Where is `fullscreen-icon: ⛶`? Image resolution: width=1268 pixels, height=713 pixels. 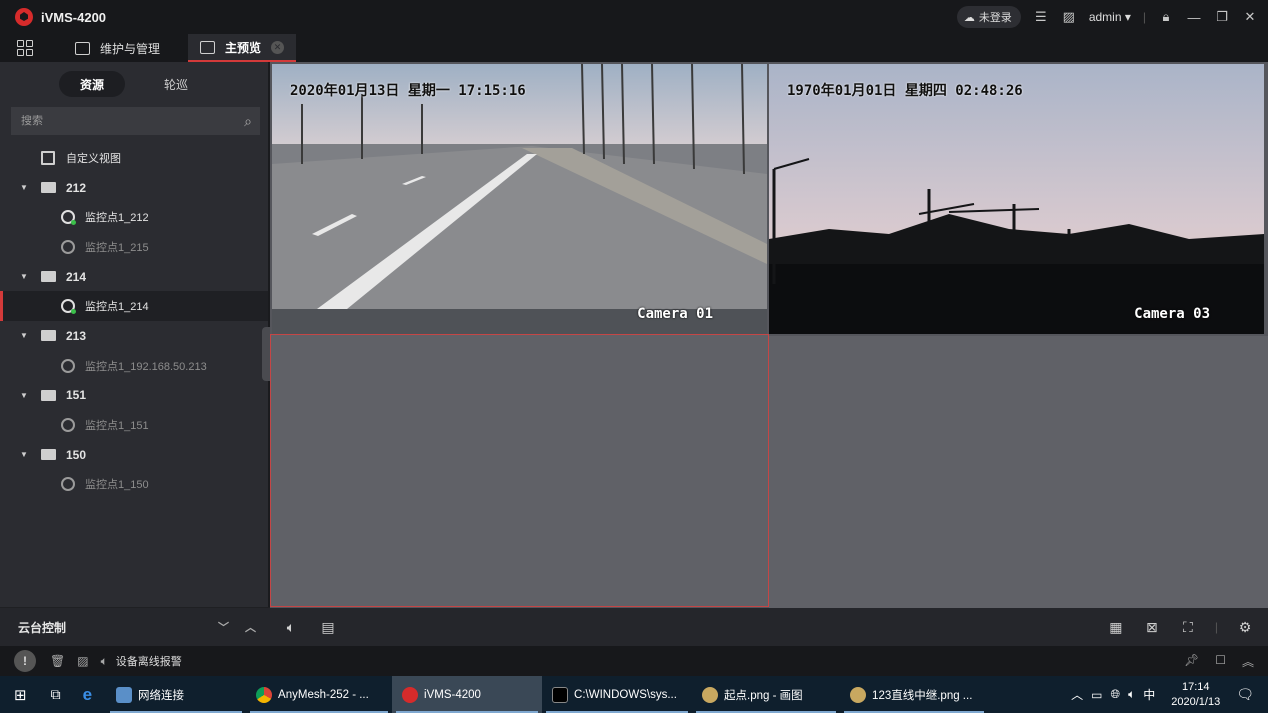
fullscreen-icon: ⛶ is located at coordinates (1188, 627).